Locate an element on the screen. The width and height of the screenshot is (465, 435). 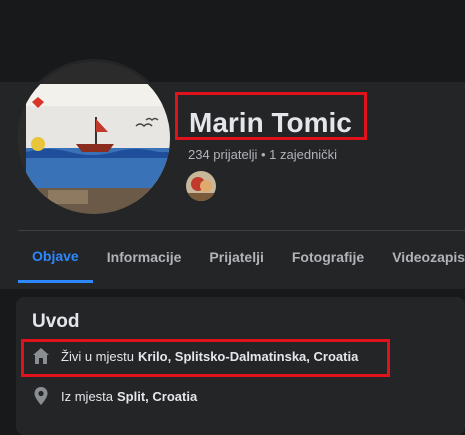
tab-about: Informacije is located at coordinates (144, 257).